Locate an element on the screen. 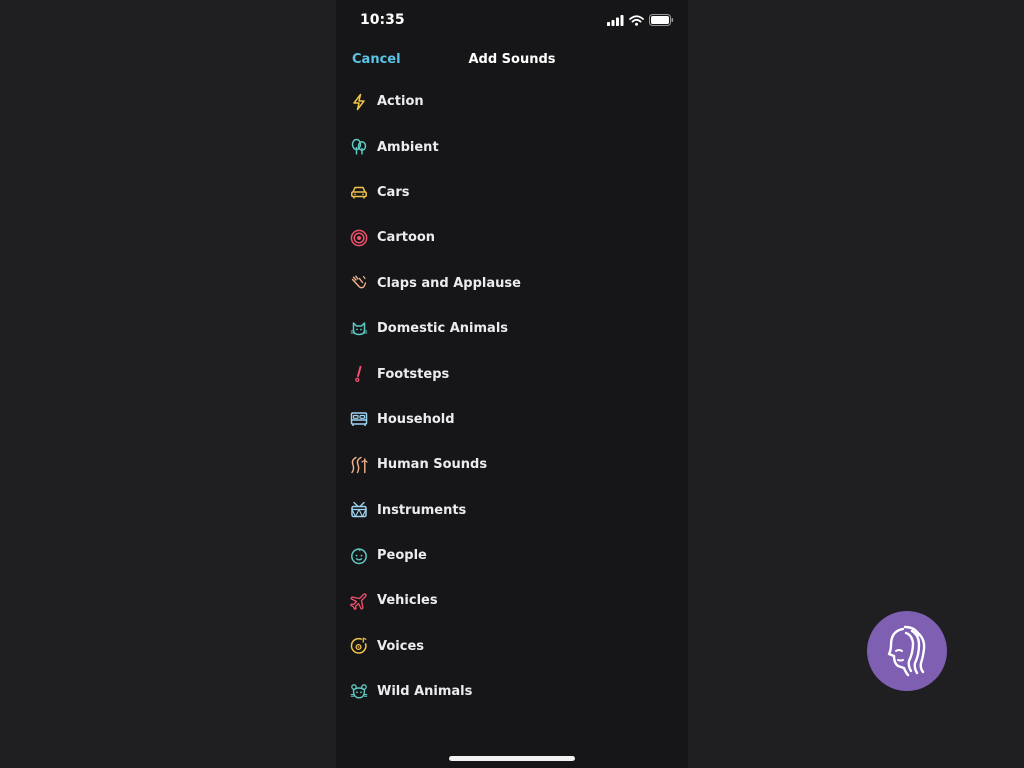 This screenshot has width=1024, height=768. category-label: Action is located at coordinates (400, 102).